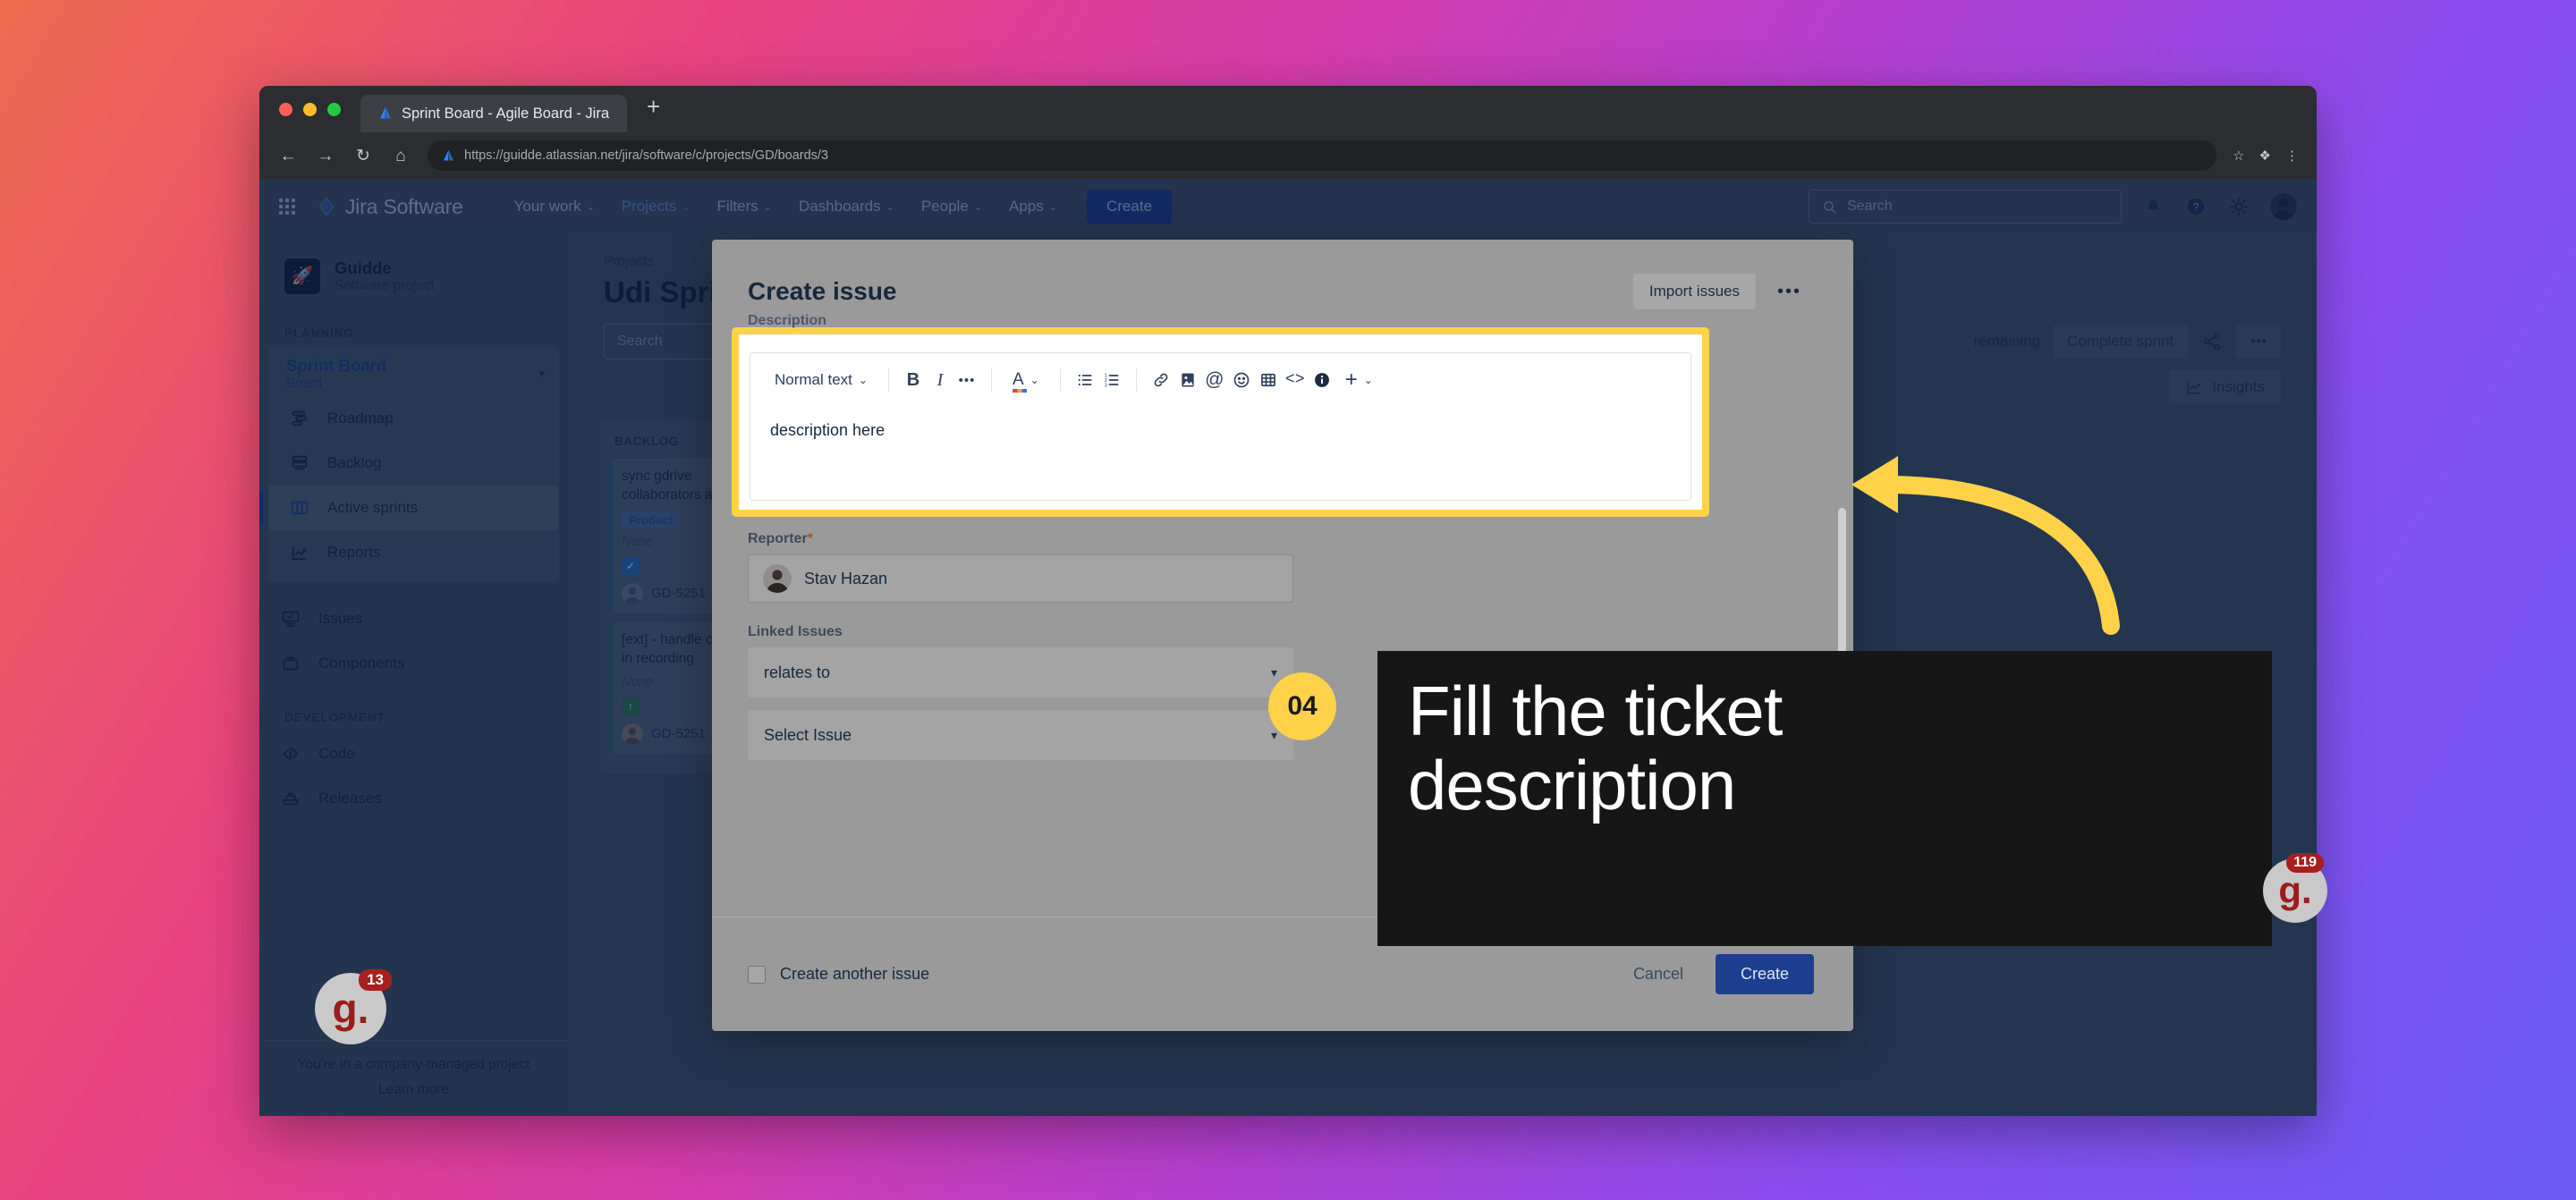 This screenshot has height=1200, width=2576. Describe the element at coordinates (1220, 431) in the screenshot. I see `description-content: description here` at that location.